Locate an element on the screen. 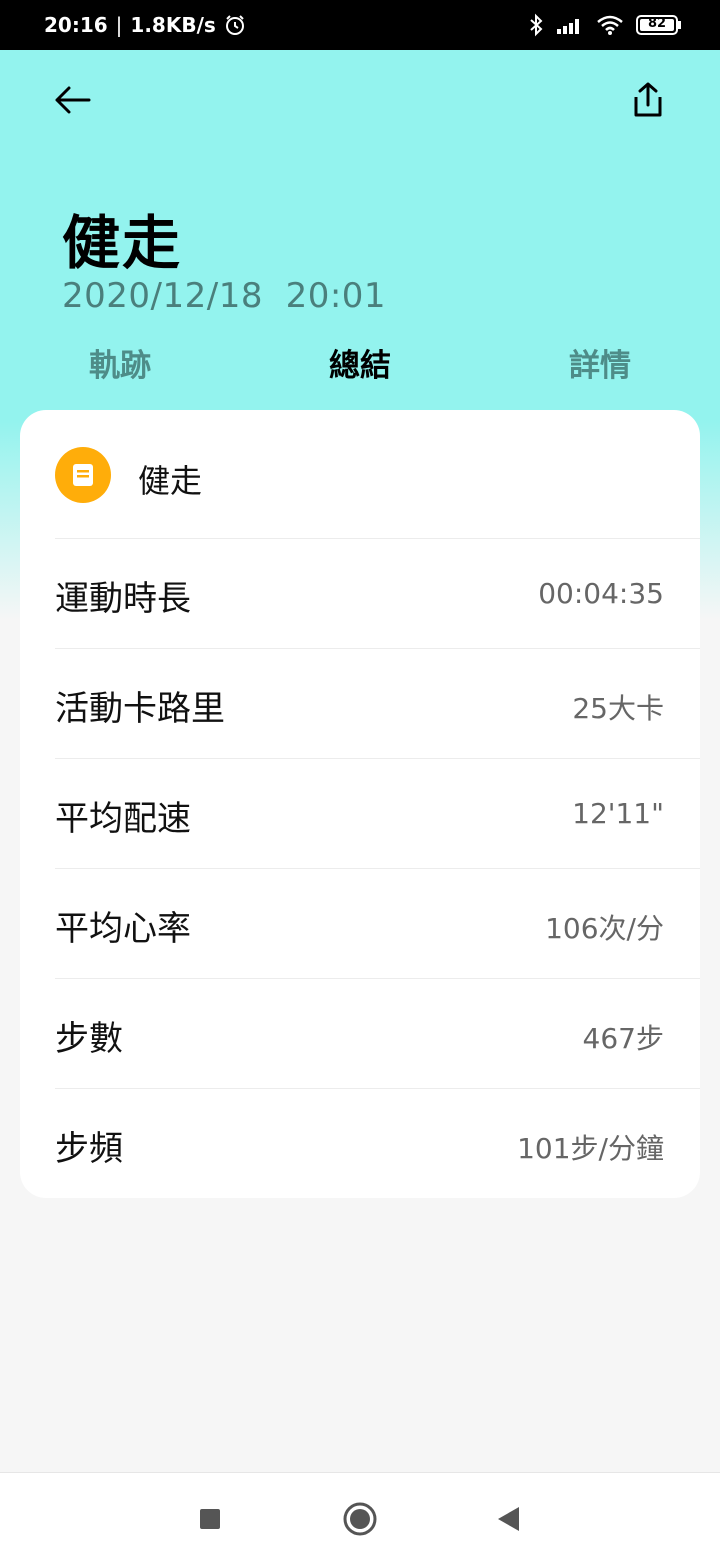 This screenshot has width=720, height=1560. stat-row-pace: 平均配速 12'11" is located at coordinates (377, 813).